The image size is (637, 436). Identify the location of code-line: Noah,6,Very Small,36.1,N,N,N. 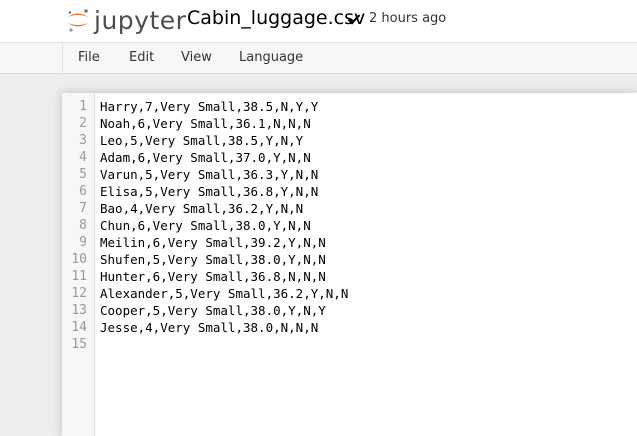
(205, 123).